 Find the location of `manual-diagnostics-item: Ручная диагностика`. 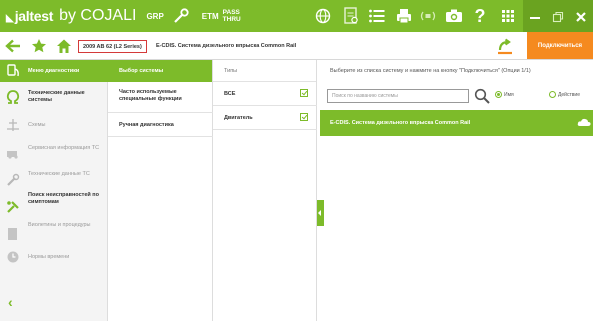

manual-diagnostics-item: Ручная диагностика is located at coordinates (165, 125).